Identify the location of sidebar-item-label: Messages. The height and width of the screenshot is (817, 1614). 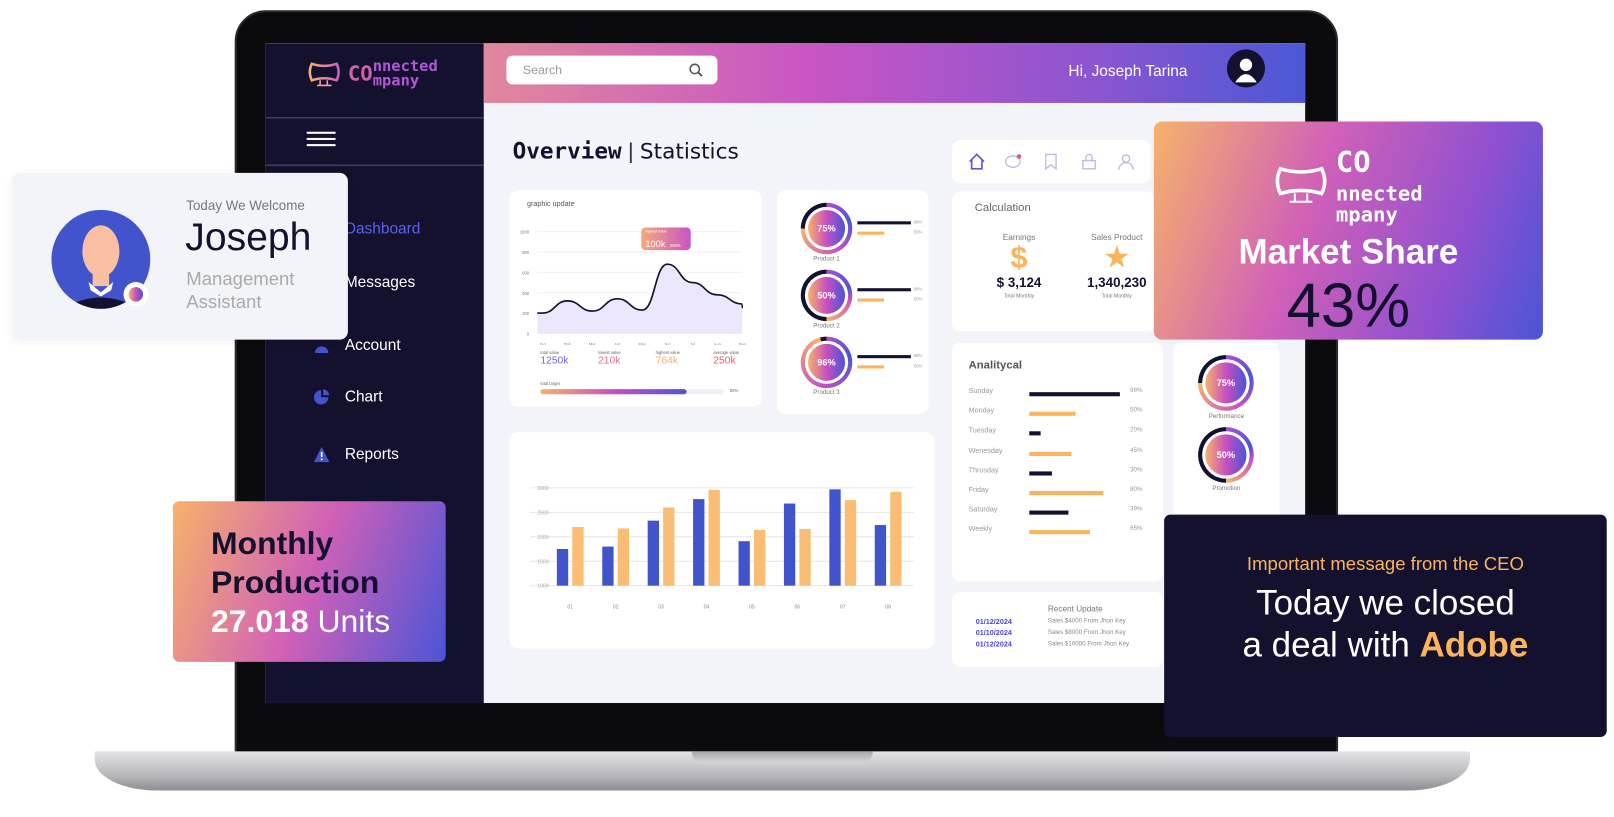
(380, 282).